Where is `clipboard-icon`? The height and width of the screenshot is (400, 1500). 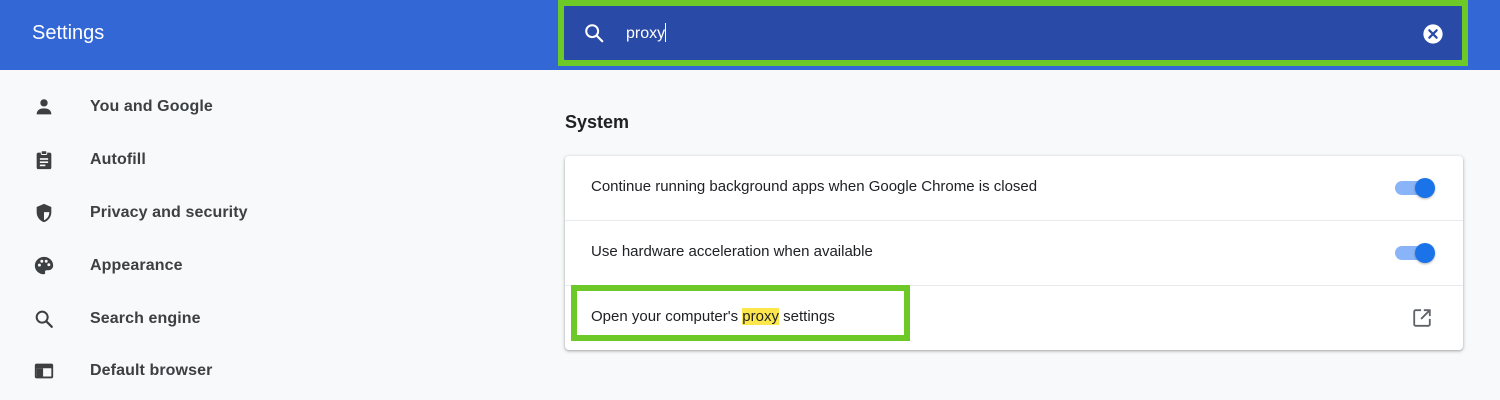
clipboard-icon is located at coordinates (44, 160).